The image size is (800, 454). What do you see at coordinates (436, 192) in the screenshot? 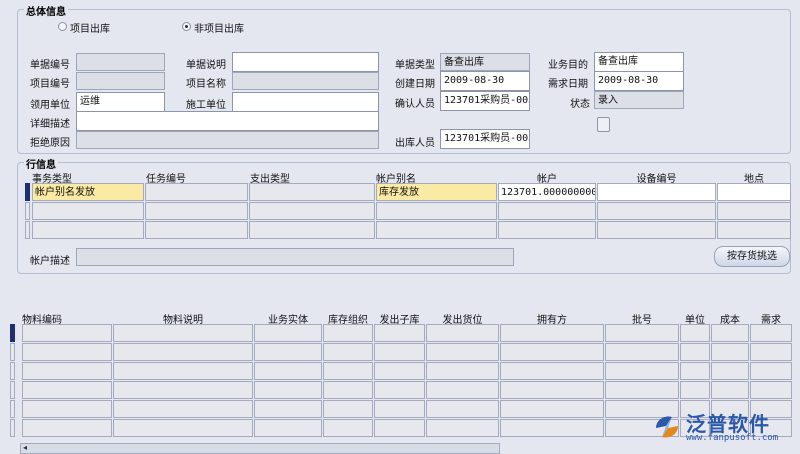
I see `line-account-alias-cell: 库存发放` at bounding box center [436, 192].